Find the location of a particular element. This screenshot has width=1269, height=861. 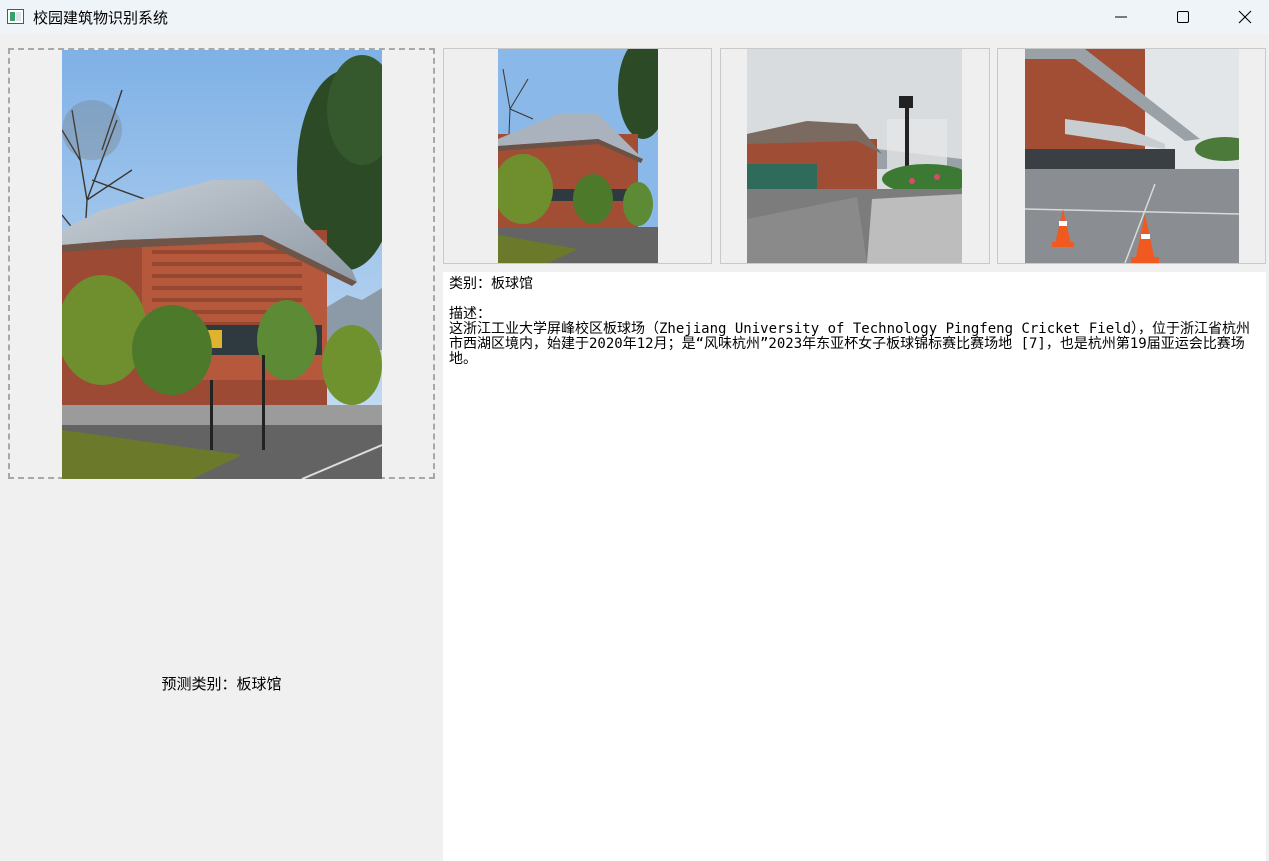

minimize-icon is located at coordinates (1121, 17).